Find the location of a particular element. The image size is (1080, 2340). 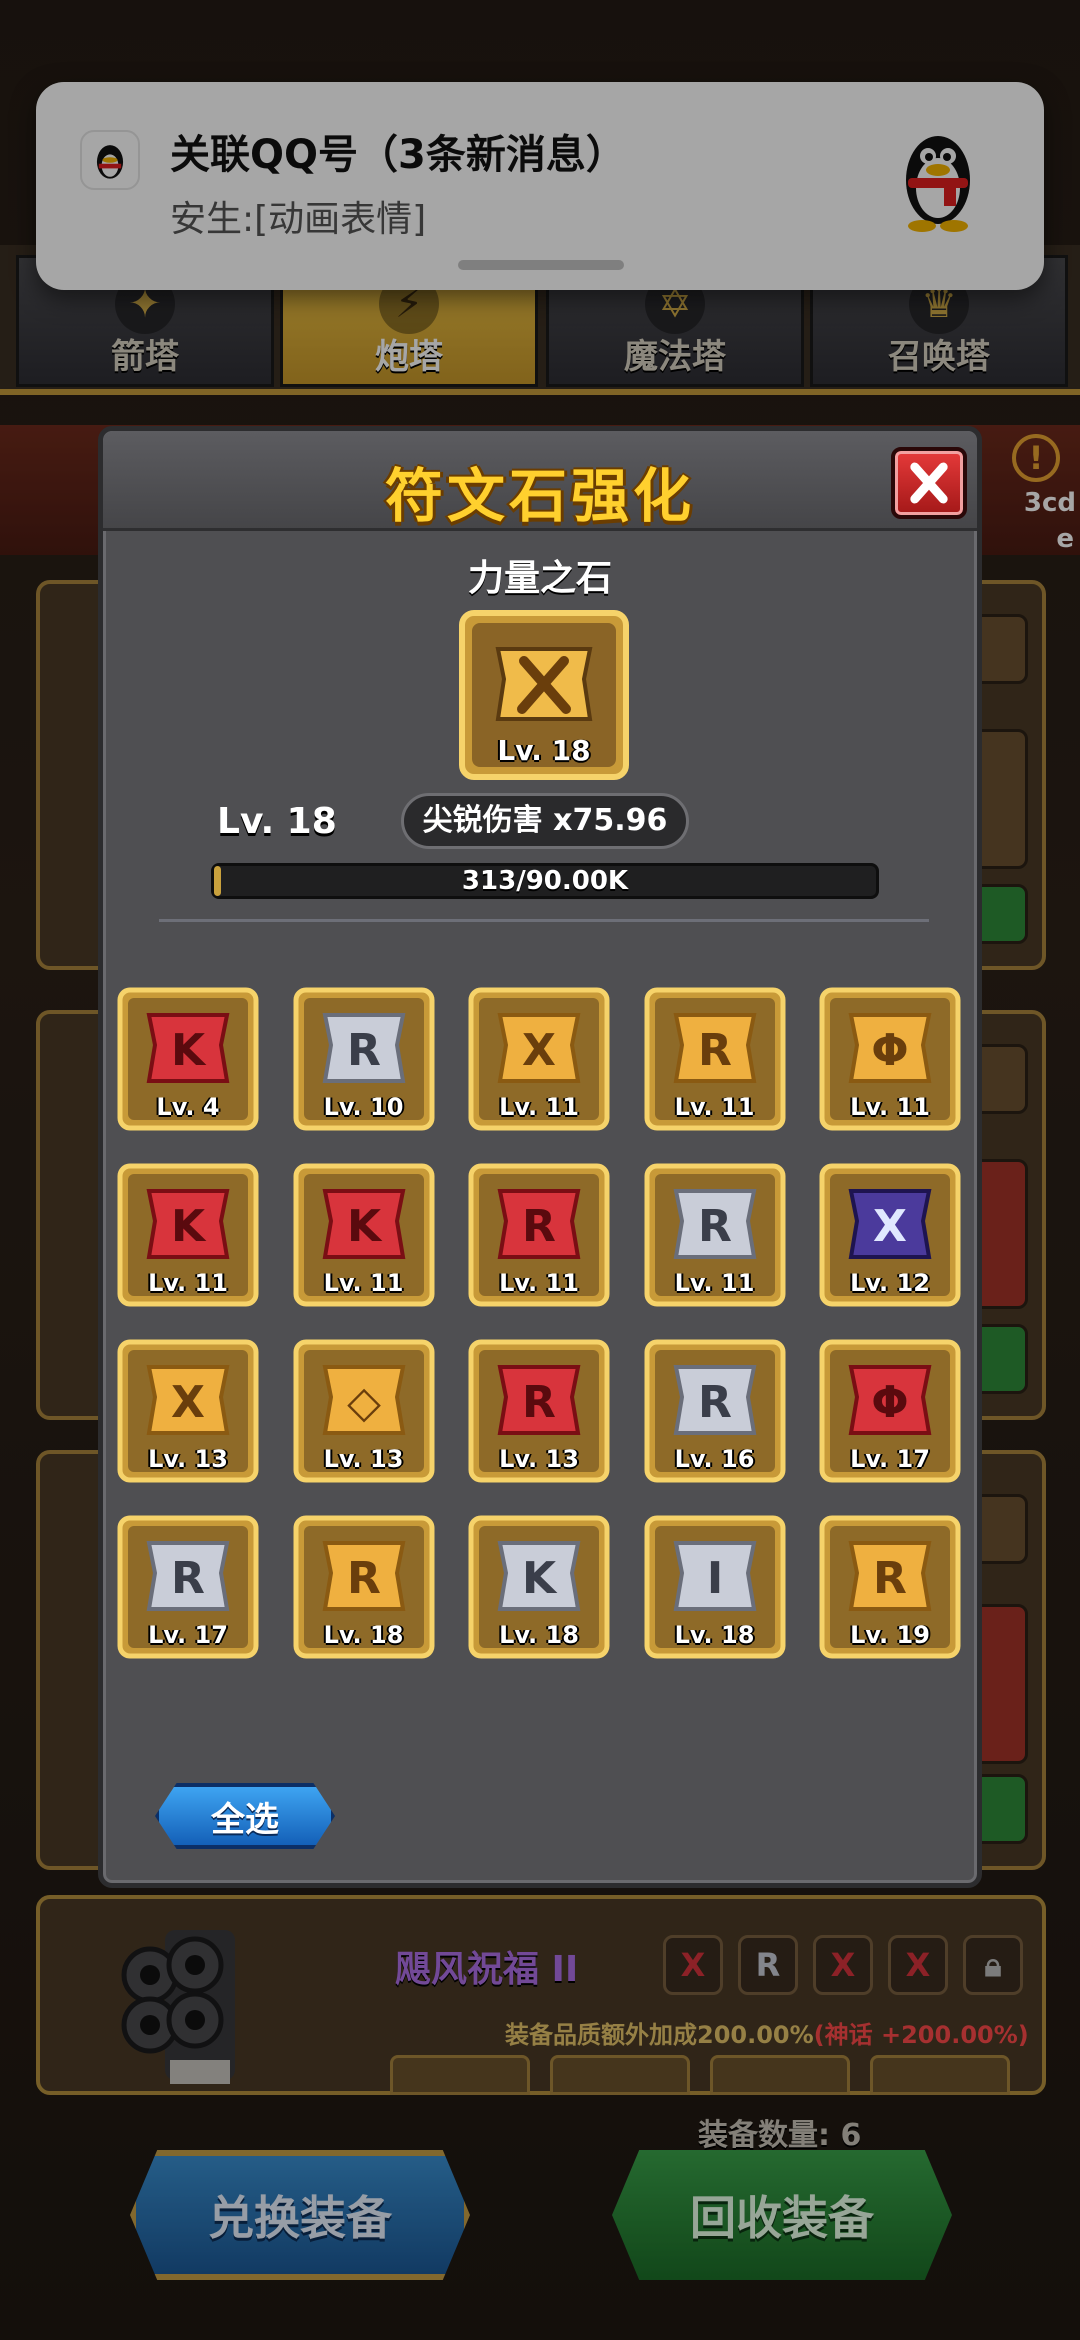

selected-rune-icon: Lv. 18 is located at coordinates (544, 695).